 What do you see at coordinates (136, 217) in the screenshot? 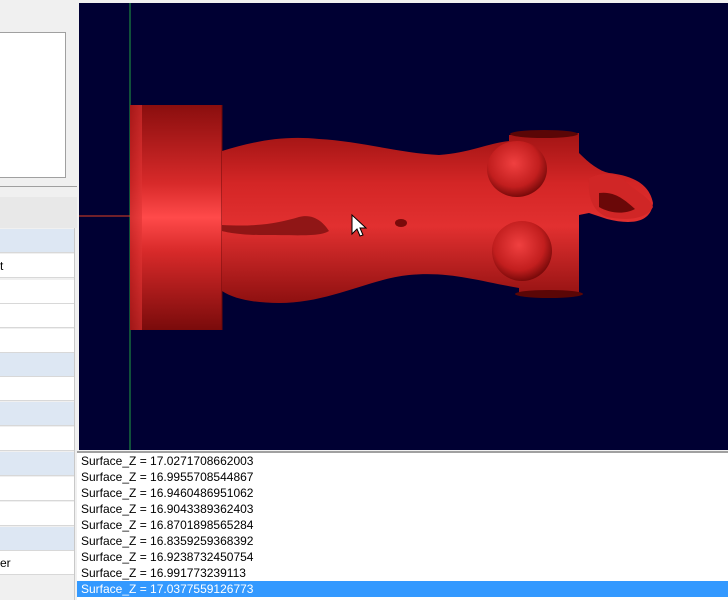
I see `model-base-front` at bounding box center [136, 217].